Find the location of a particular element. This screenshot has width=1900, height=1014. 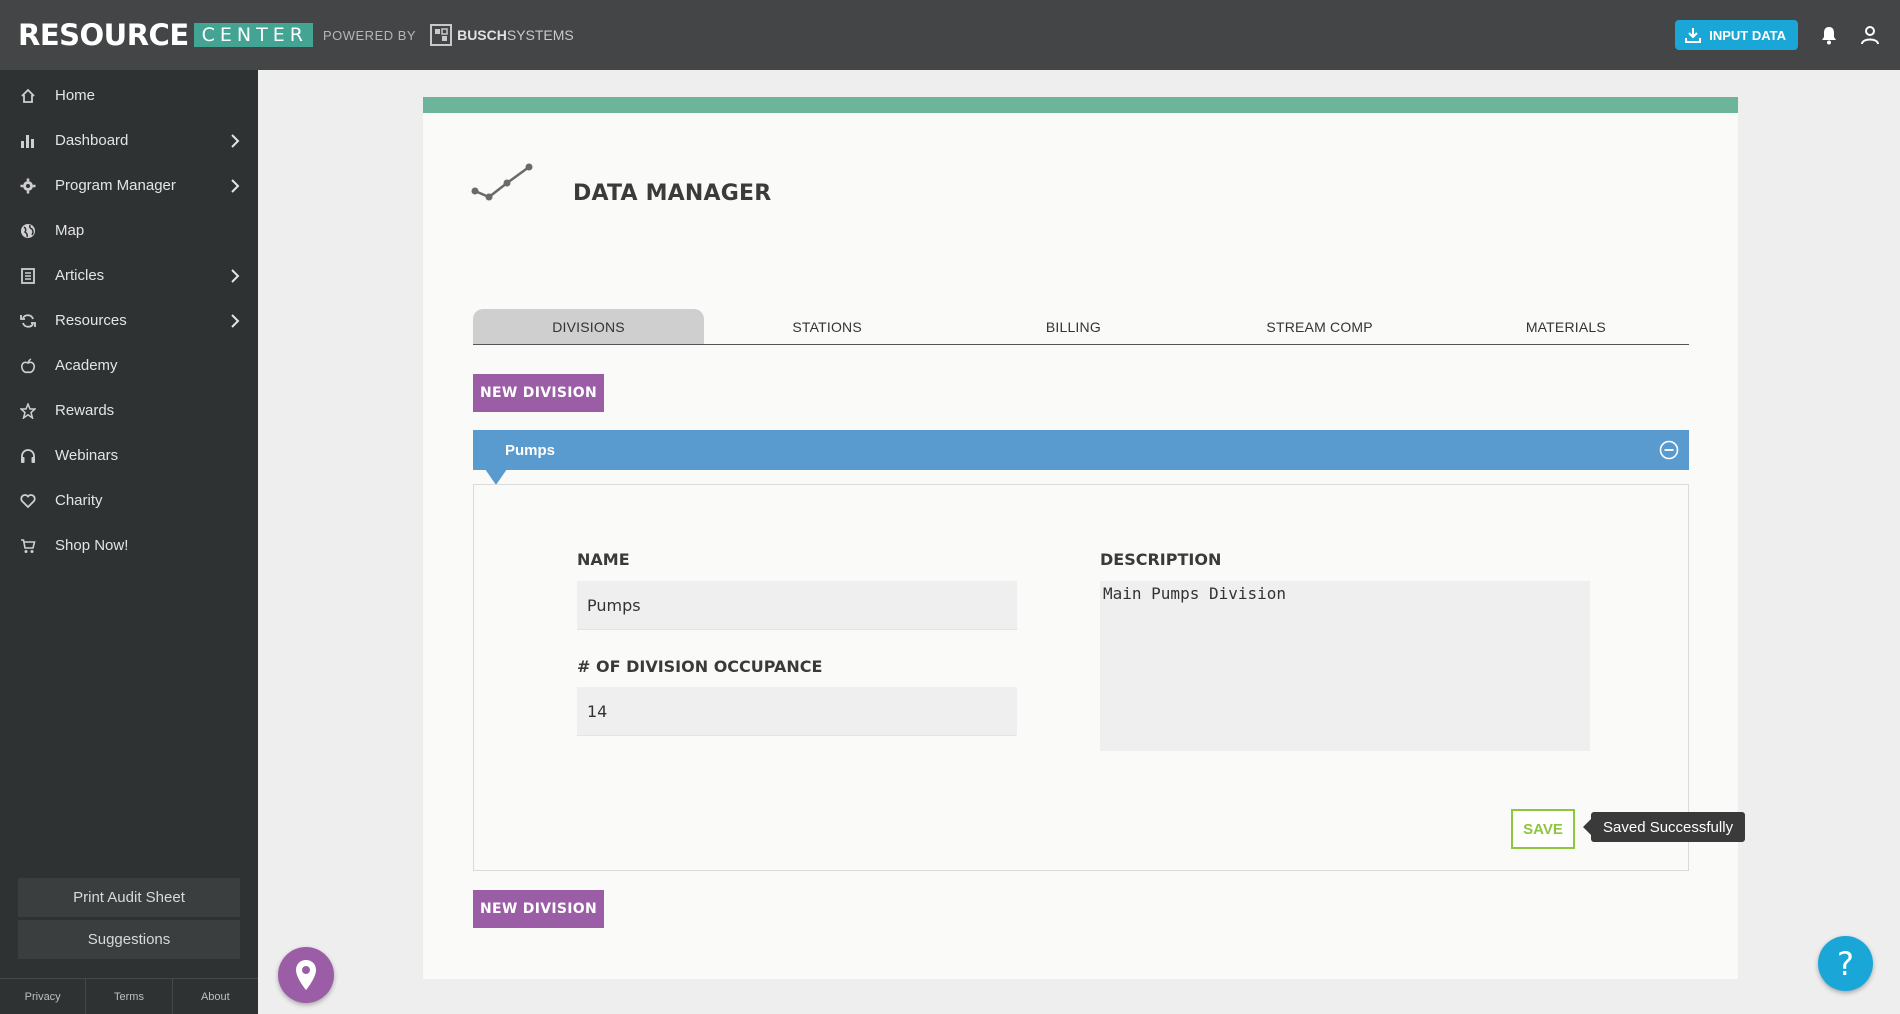

sidebar-footer-links: Privacy Terms About is located at coordinates (129, 996).